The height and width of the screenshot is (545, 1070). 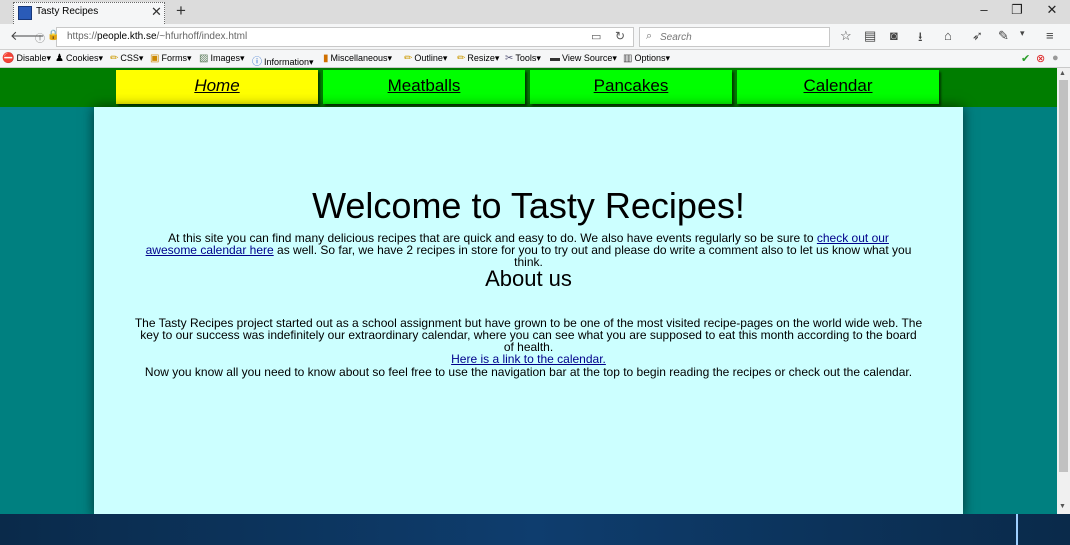 I want to click on site-navigation-bar: Home Meatballs Pancakes Calendar, so click(x=528, y=87).